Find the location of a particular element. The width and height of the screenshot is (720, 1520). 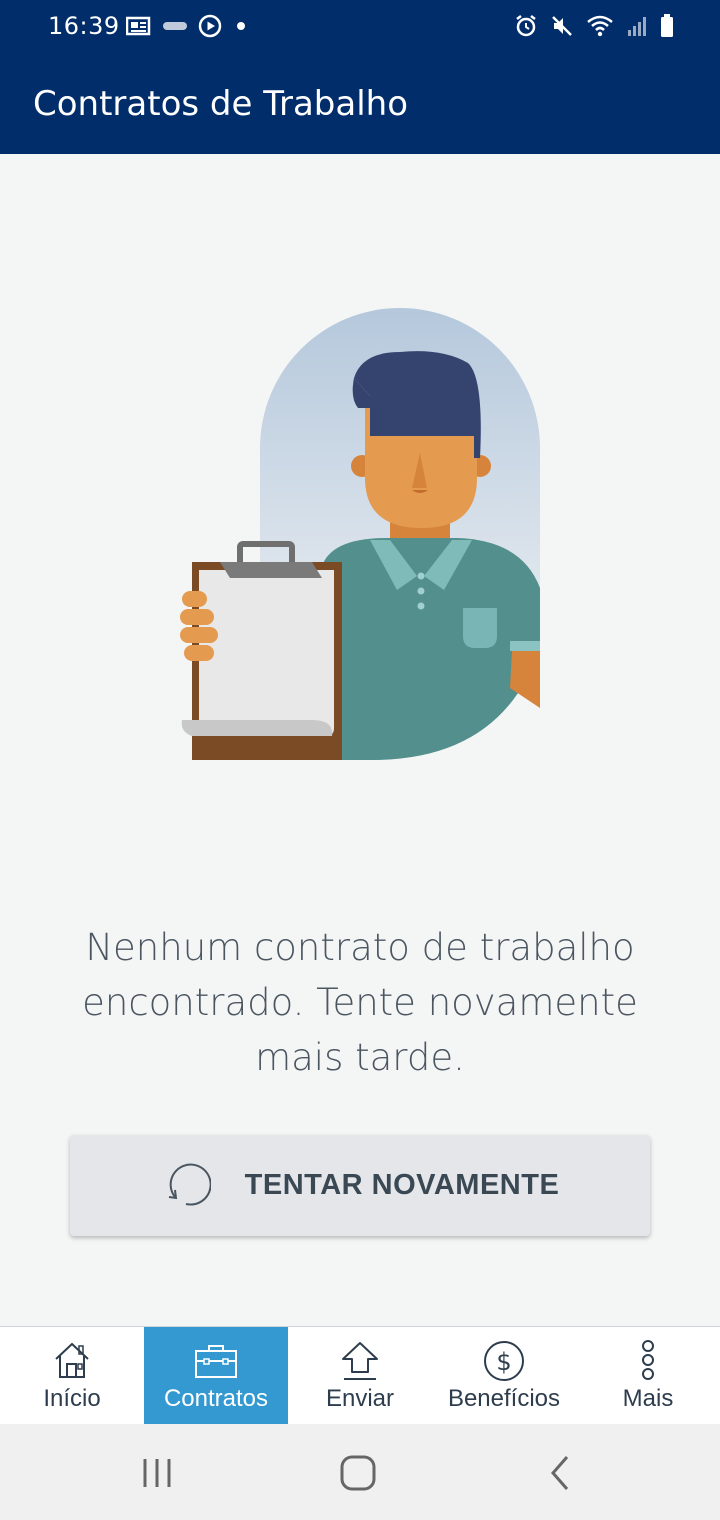

retry-label: TENTAR NOVAMENTE is located at coordinates (402, 1185).